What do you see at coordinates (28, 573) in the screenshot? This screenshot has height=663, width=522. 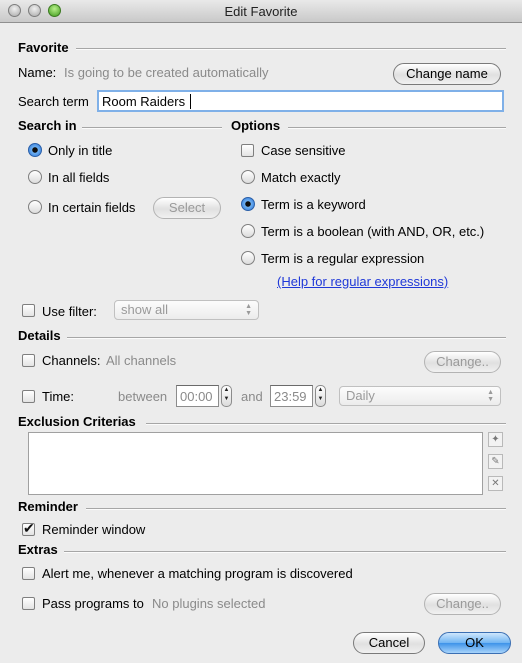 I see `alert-checkbox` at bounding box center [28, 573].